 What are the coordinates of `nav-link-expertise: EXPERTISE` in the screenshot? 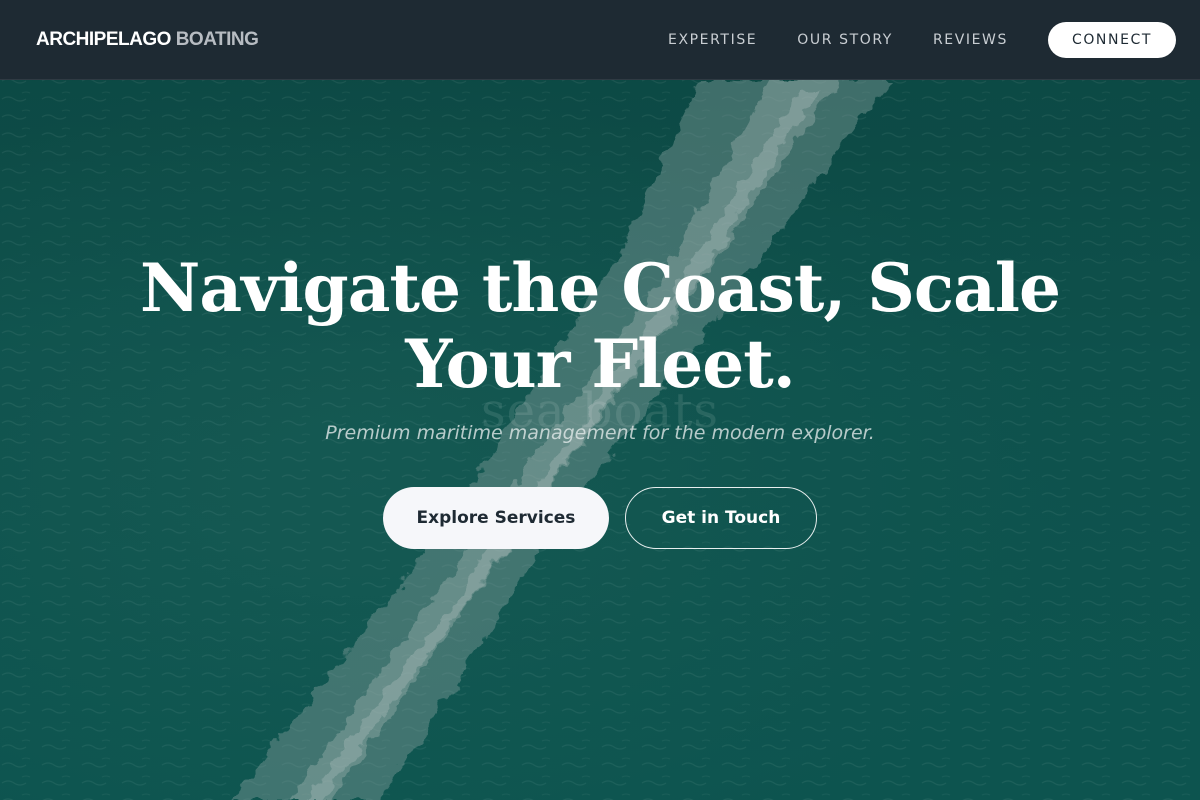 It's located at (712, 40).